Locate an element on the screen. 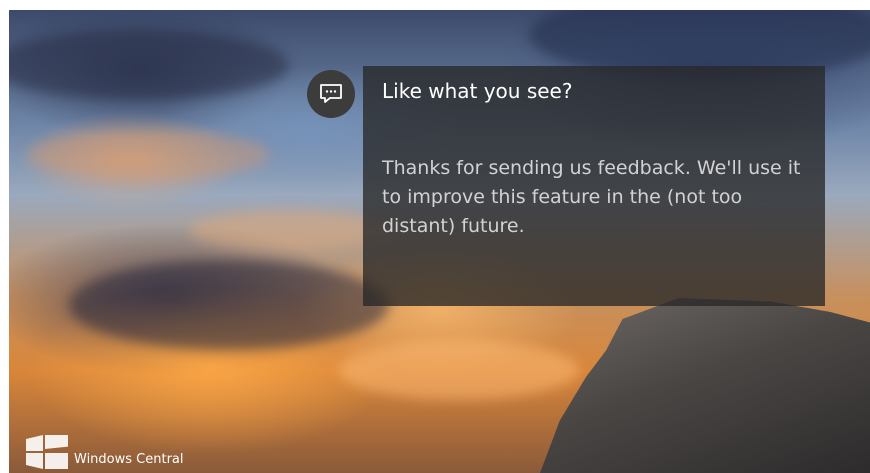 Image resolution: width=870 pixels, height=473 pixels. watermark: Windows Central is located at coordinates (105, 452).